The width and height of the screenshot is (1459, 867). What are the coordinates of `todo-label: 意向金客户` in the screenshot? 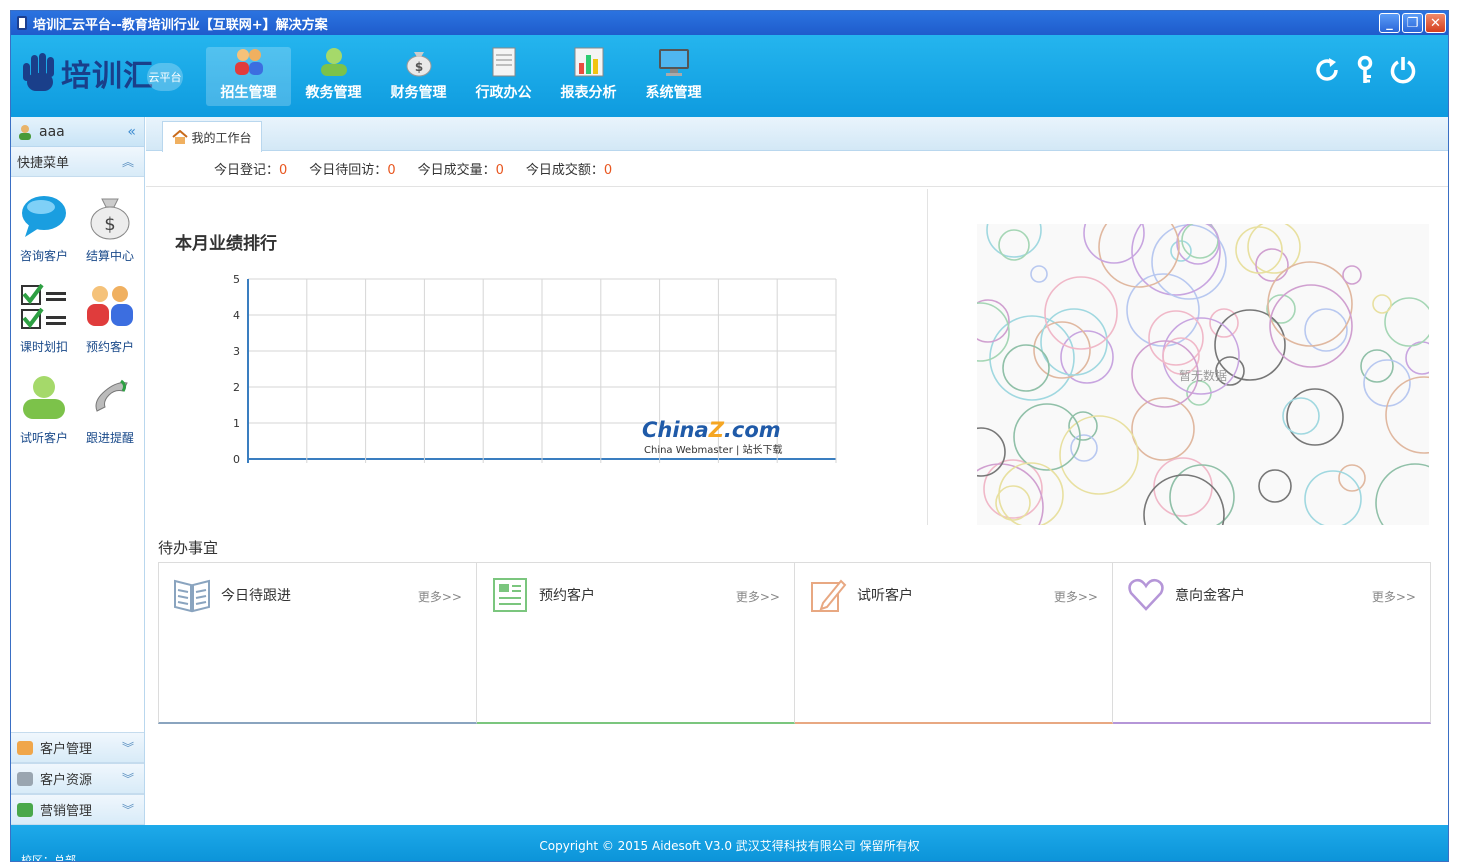 It's located at (1210, 596).